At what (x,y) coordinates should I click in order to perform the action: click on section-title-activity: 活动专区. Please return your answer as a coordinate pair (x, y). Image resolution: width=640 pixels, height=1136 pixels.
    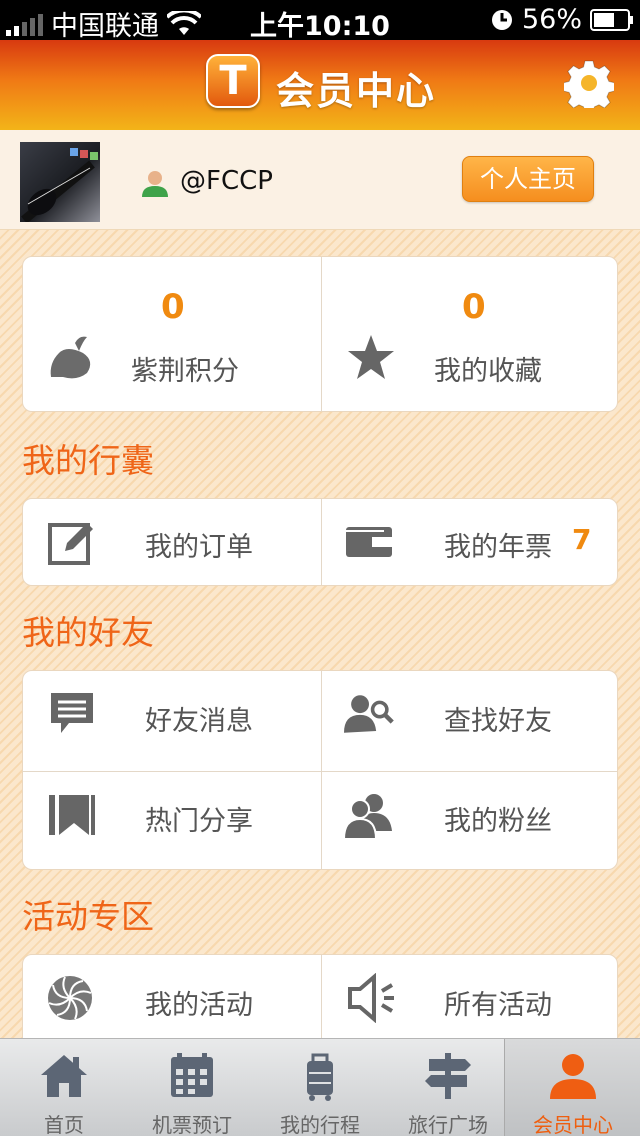
    Looking at the image, I should click on (88, 916).